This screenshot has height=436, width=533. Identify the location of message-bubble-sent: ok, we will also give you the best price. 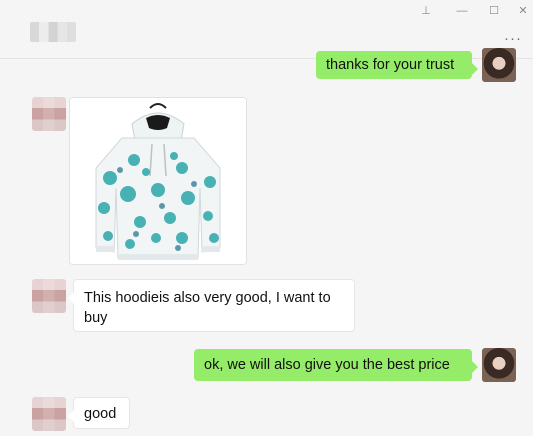
(336, 365).